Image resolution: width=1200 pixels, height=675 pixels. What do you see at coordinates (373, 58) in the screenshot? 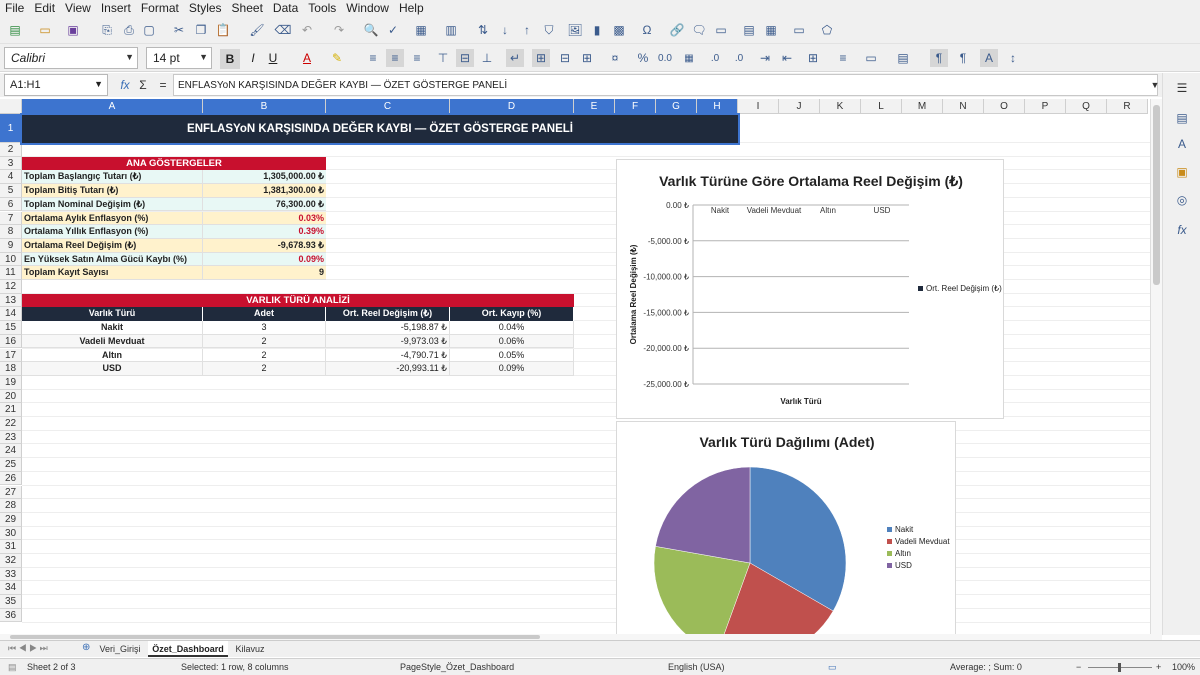
I see `align-left-icon: ≡` at bounding box center [373, 58].